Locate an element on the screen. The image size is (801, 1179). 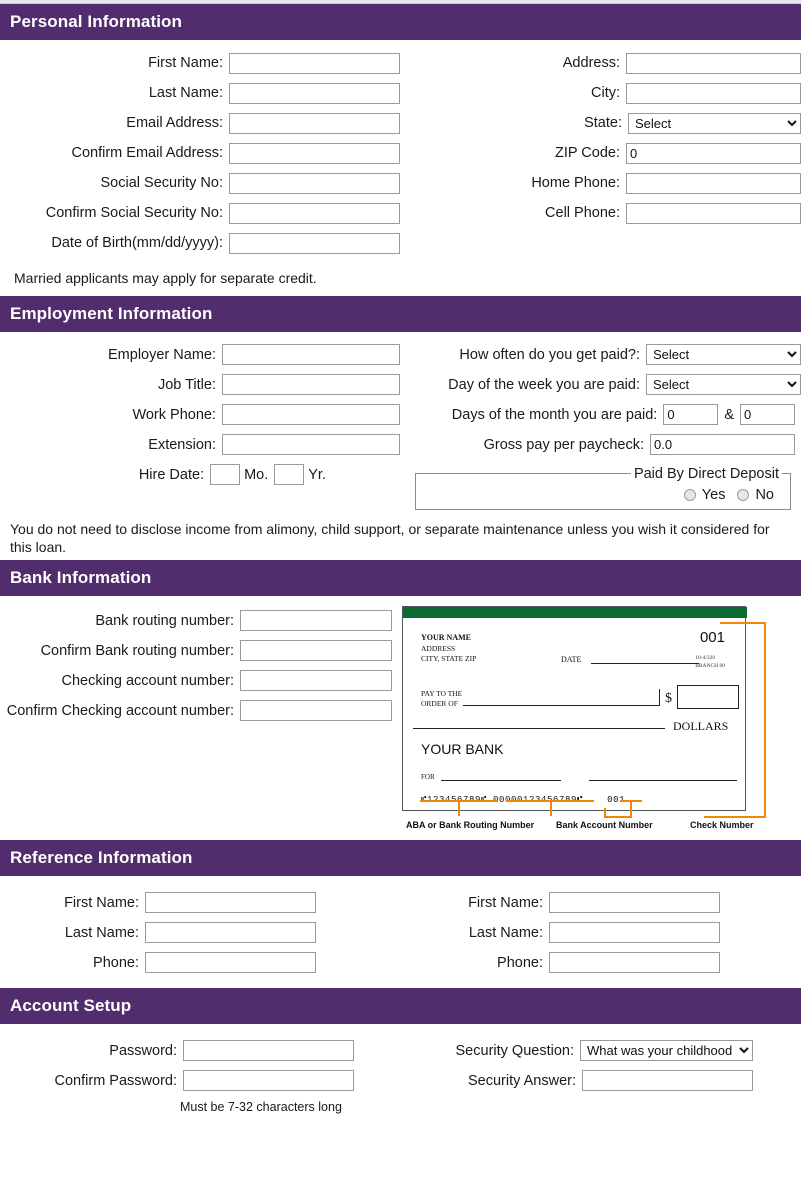
field-label-city: City: is located at coordinates (605, 93).